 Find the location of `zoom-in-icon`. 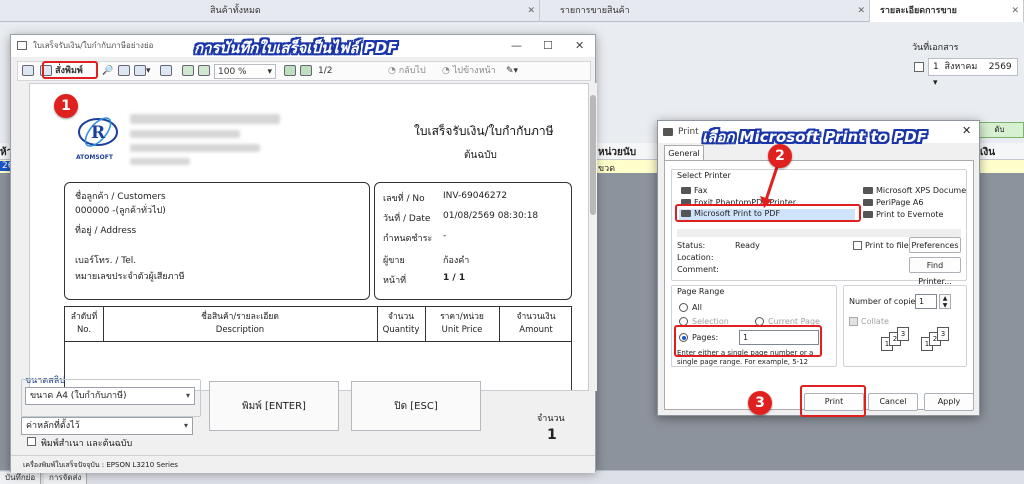

zoom-in-icon is located at coordinates (204, 71).